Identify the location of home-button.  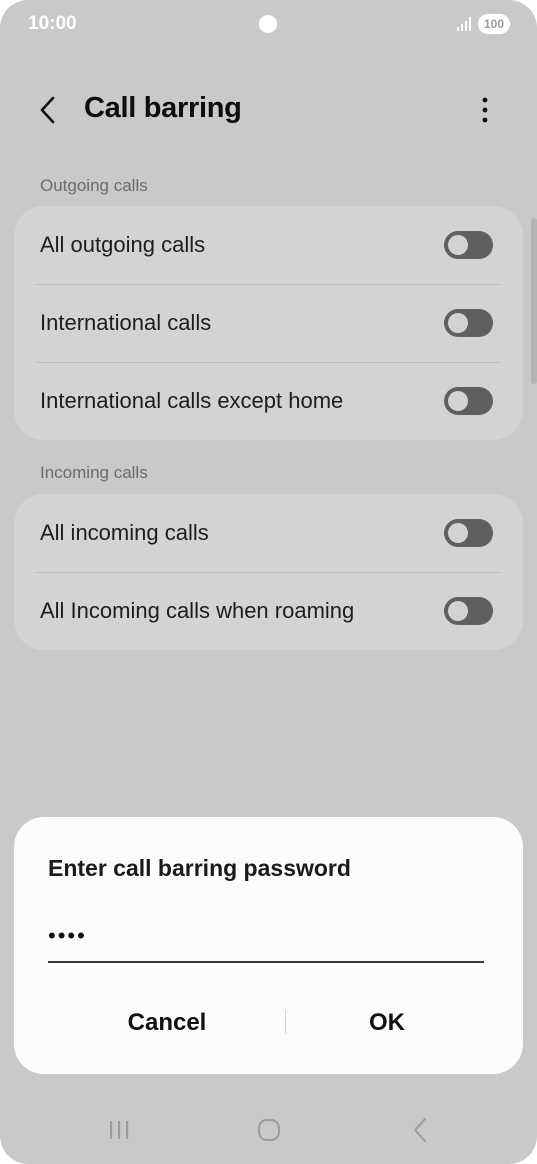
(269, 1130).